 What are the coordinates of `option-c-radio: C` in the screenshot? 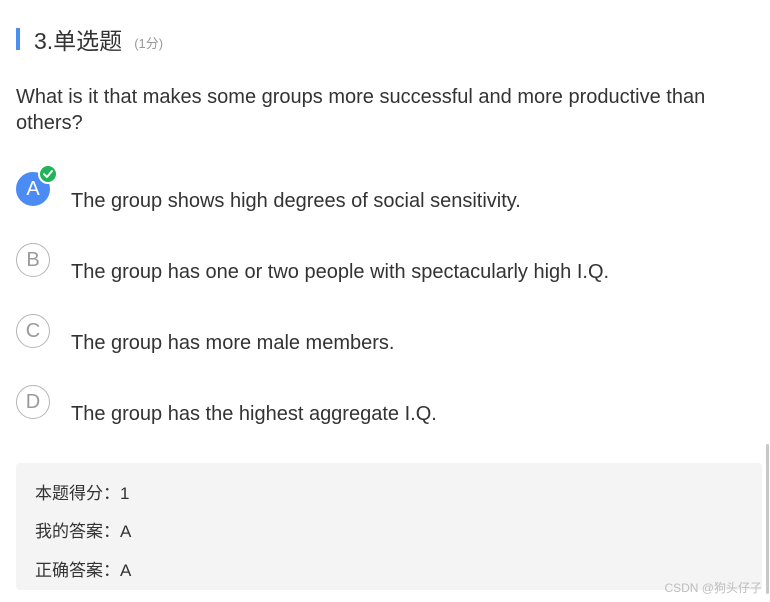 It's located at (33, 331).